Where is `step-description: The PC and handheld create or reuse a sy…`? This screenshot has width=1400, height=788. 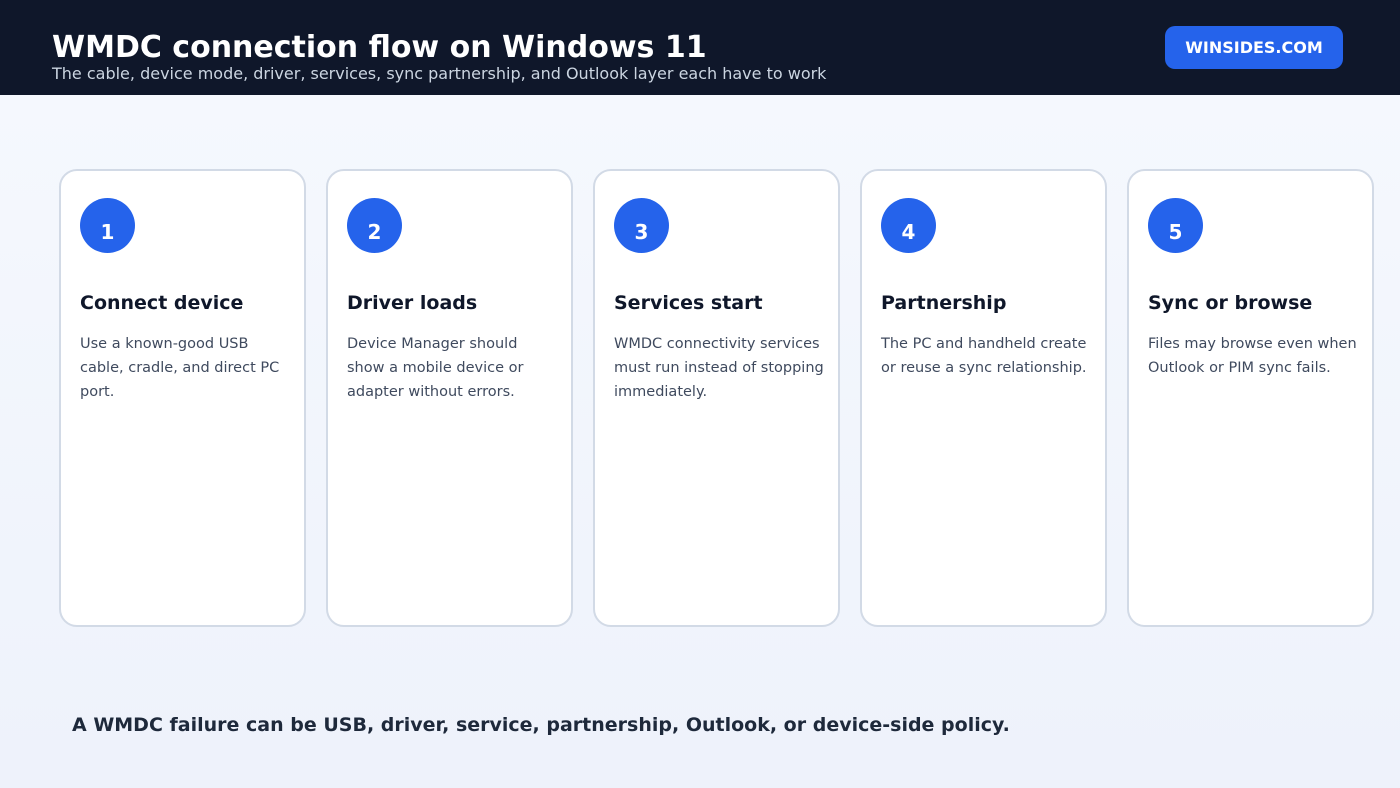 step-description: The PC and handheld create or reuse a sy… is located at coordinates (984, 356).